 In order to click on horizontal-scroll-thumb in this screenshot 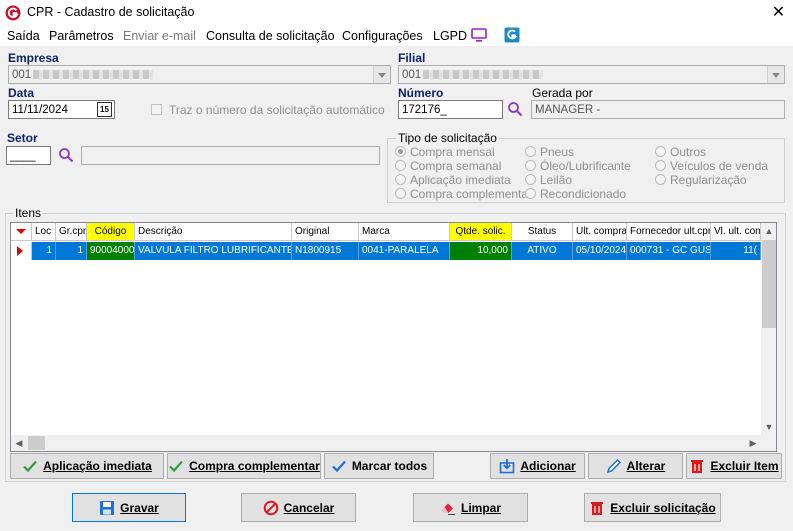, I will do `click(36, 443)`.